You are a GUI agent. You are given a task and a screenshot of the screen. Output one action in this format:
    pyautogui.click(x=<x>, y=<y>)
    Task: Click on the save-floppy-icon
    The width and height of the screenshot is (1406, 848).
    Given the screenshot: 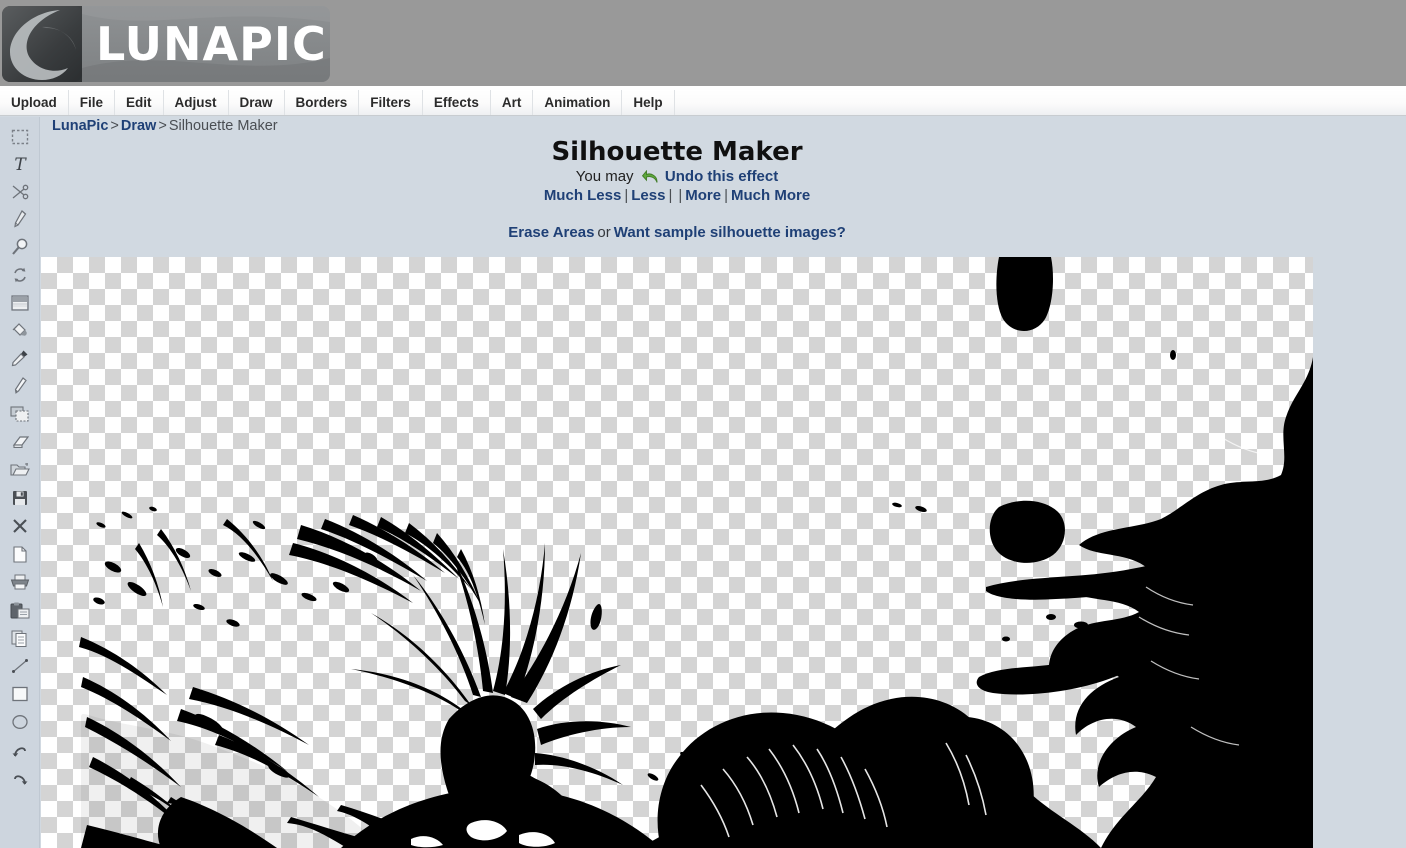 What is the action you would take?
    pyautogui.click(x=20, y=498)
    